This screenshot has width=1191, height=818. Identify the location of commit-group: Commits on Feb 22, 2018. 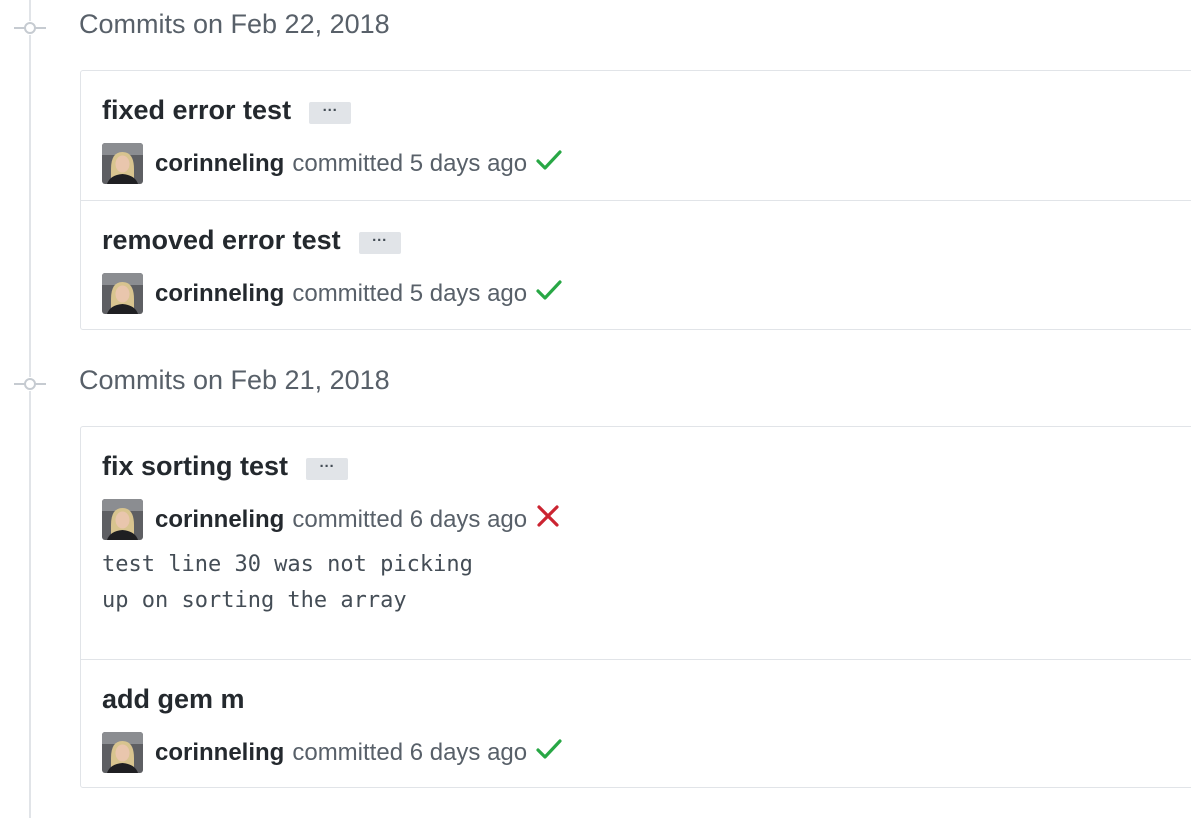
(595, 28).